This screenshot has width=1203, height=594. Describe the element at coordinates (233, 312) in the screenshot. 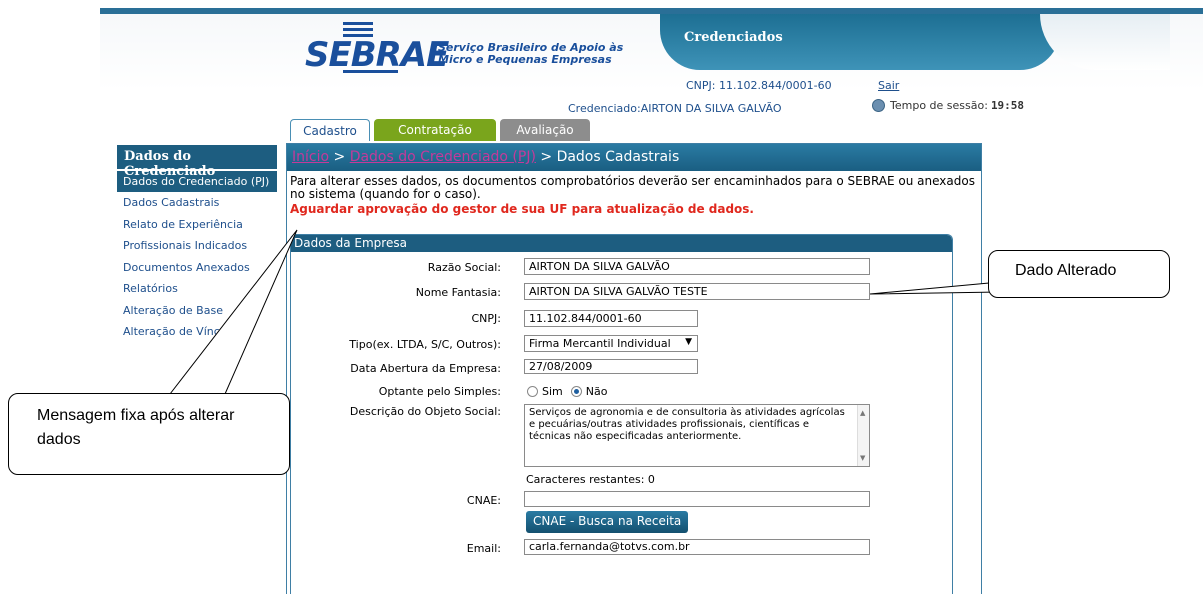

I see `left-callout-pointer` at that location.